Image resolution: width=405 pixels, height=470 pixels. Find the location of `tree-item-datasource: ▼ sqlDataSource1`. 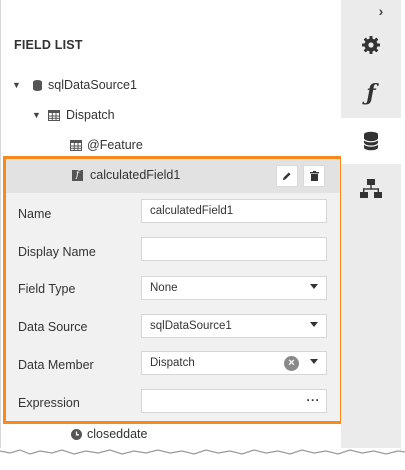

tree-item-datasource: ▼ sqlDataSource1 is located at coordinates (74, 85).